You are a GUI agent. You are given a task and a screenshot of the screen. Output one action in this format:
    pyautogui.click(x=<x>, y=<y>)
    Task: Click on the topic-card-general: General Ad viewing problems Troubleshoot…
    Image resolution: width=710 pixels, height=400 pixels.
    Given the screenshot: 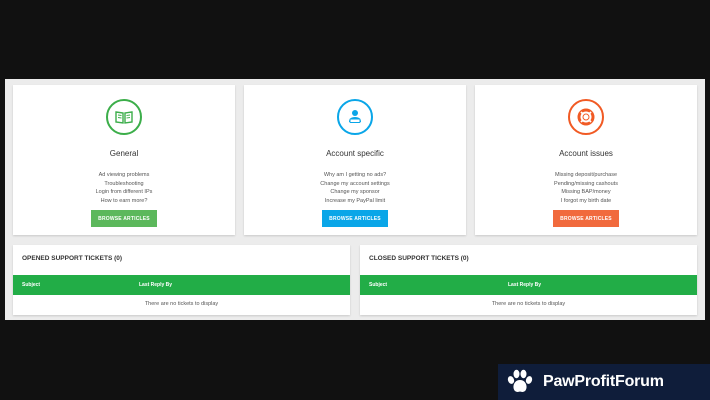 What is the action you would take?
    pyautogui.click(x=124, y=160)
    